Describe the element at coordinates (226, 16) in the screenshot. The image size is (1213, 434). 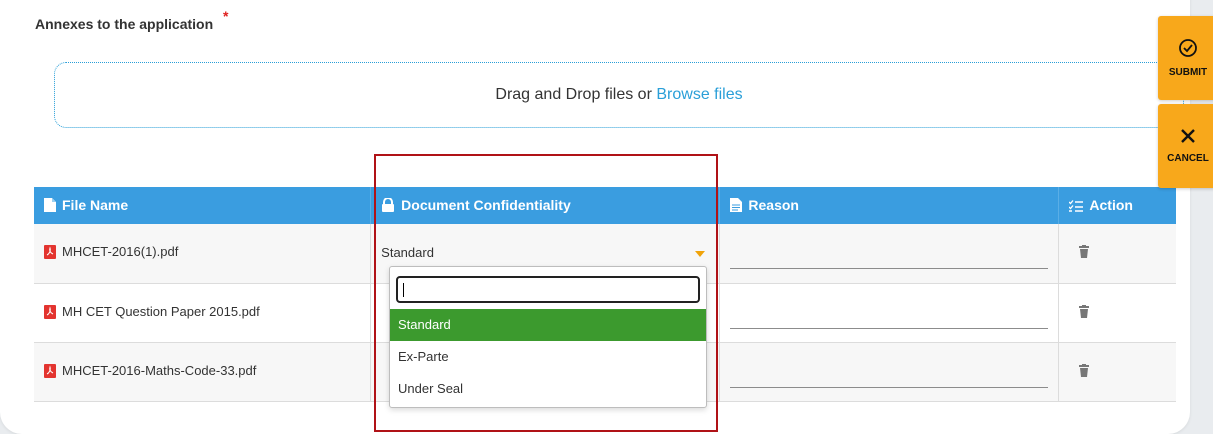
I see `required-asterisk: *` at that location.